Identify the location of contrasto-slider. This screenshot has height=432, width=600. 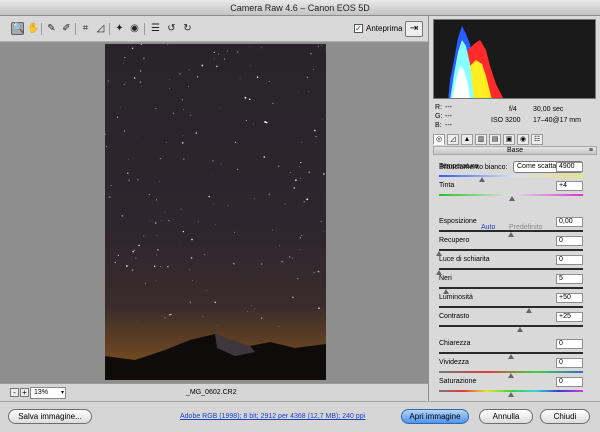
(511, 326).